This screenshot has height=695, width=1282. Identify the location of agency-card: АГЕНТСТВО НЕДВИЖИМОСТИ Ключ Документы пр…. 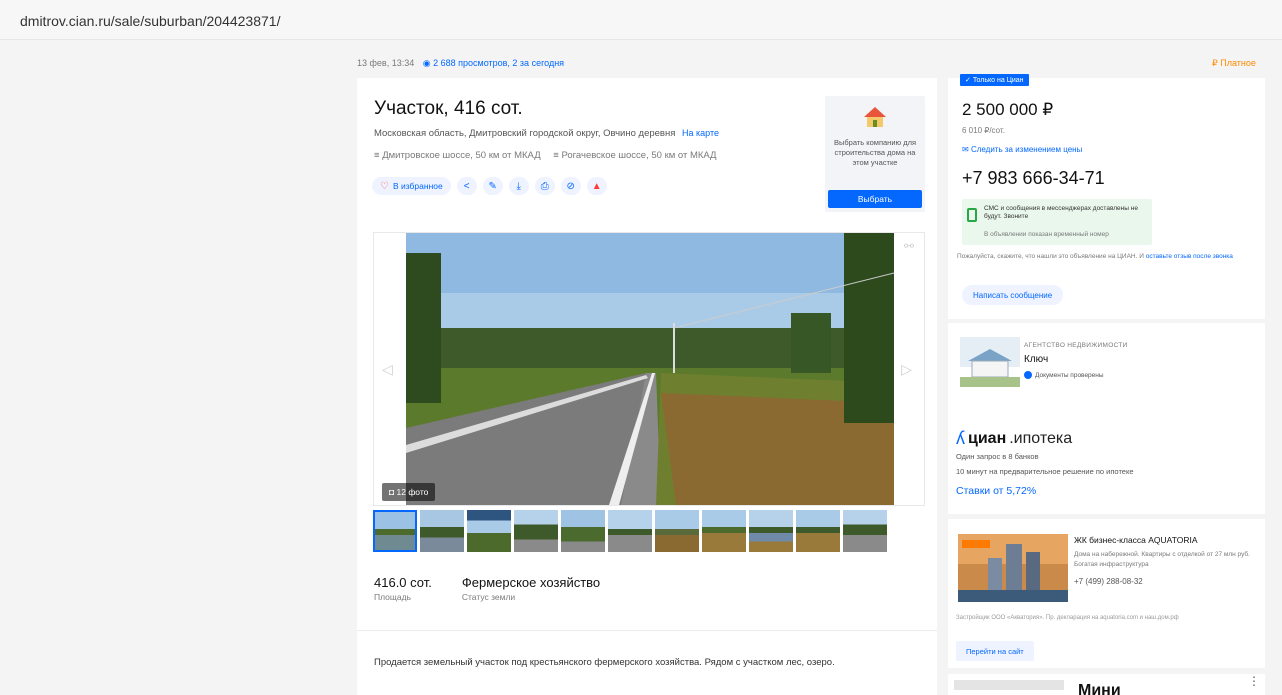
(1106, 377).